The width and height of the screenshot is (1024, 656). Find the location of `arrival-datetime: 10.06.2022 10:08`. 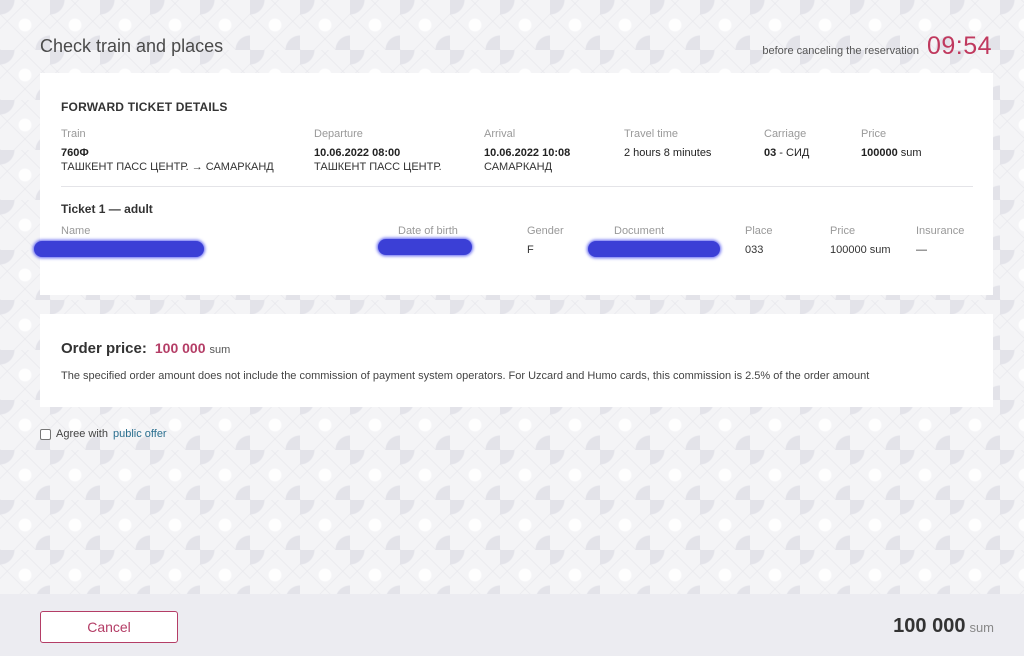

arrival-datetime: 10.06.2022 10:08 is located at coordinates (527, 153).